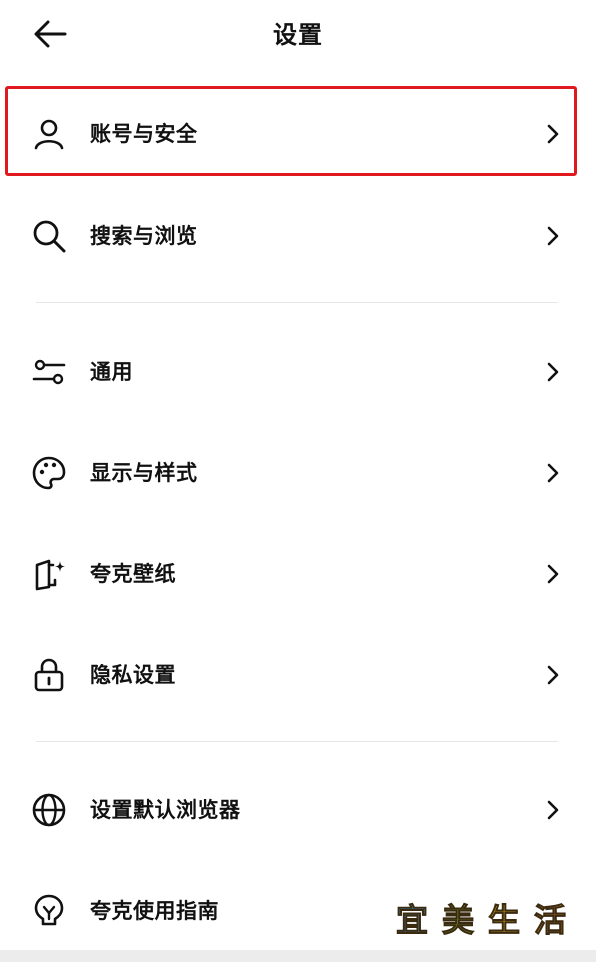 This screenshot has width=596, height=962. I want to click on sliders-icon, so click(49, 372).